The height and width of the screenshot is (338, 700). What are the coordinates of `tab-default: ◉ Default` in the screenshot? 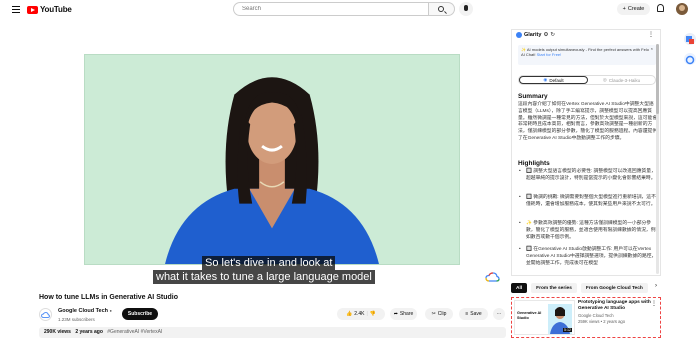 It's located at (553, 80).